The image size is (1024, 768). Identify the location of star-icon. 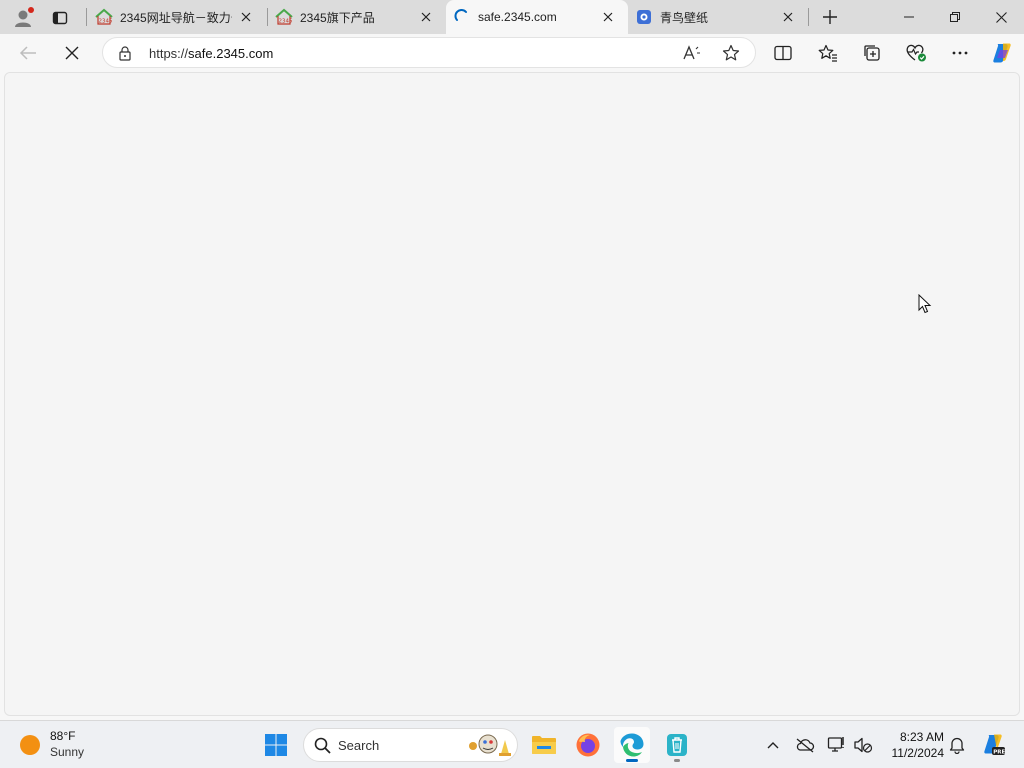
(731, 52).